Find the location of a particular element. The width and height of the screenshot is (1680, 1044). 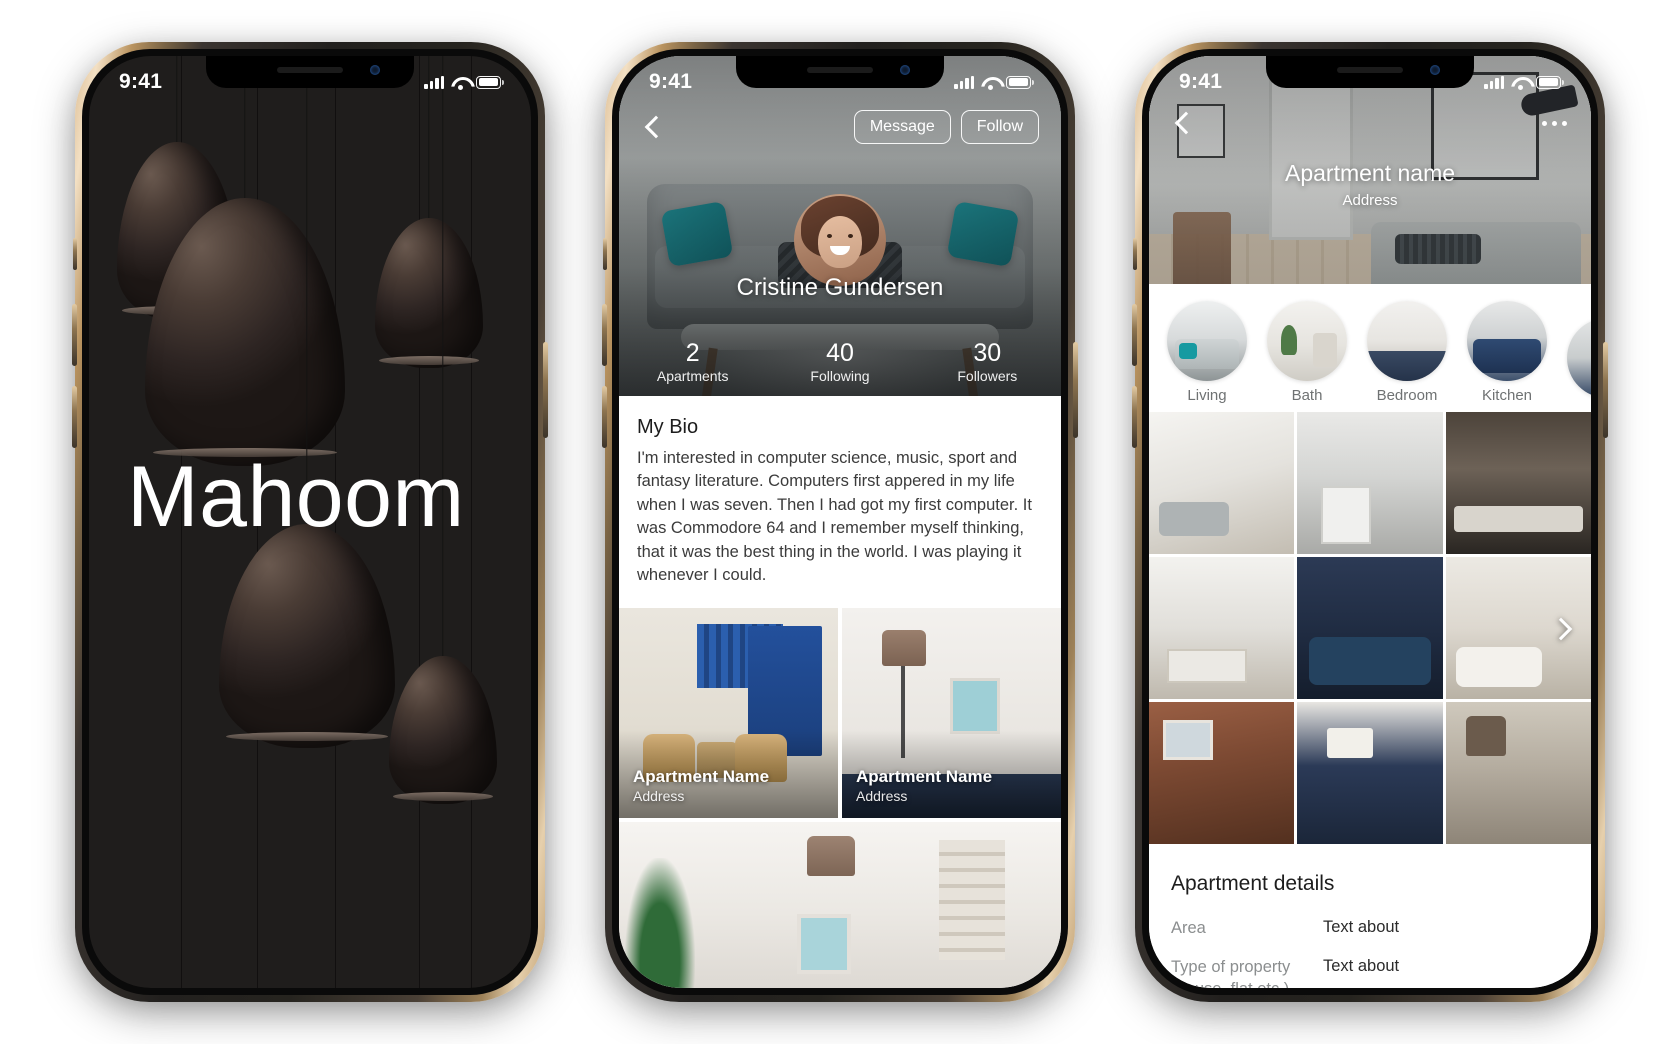

detail-key: Type of property (house, flat etc.) is located at coordinates (1247, 972).